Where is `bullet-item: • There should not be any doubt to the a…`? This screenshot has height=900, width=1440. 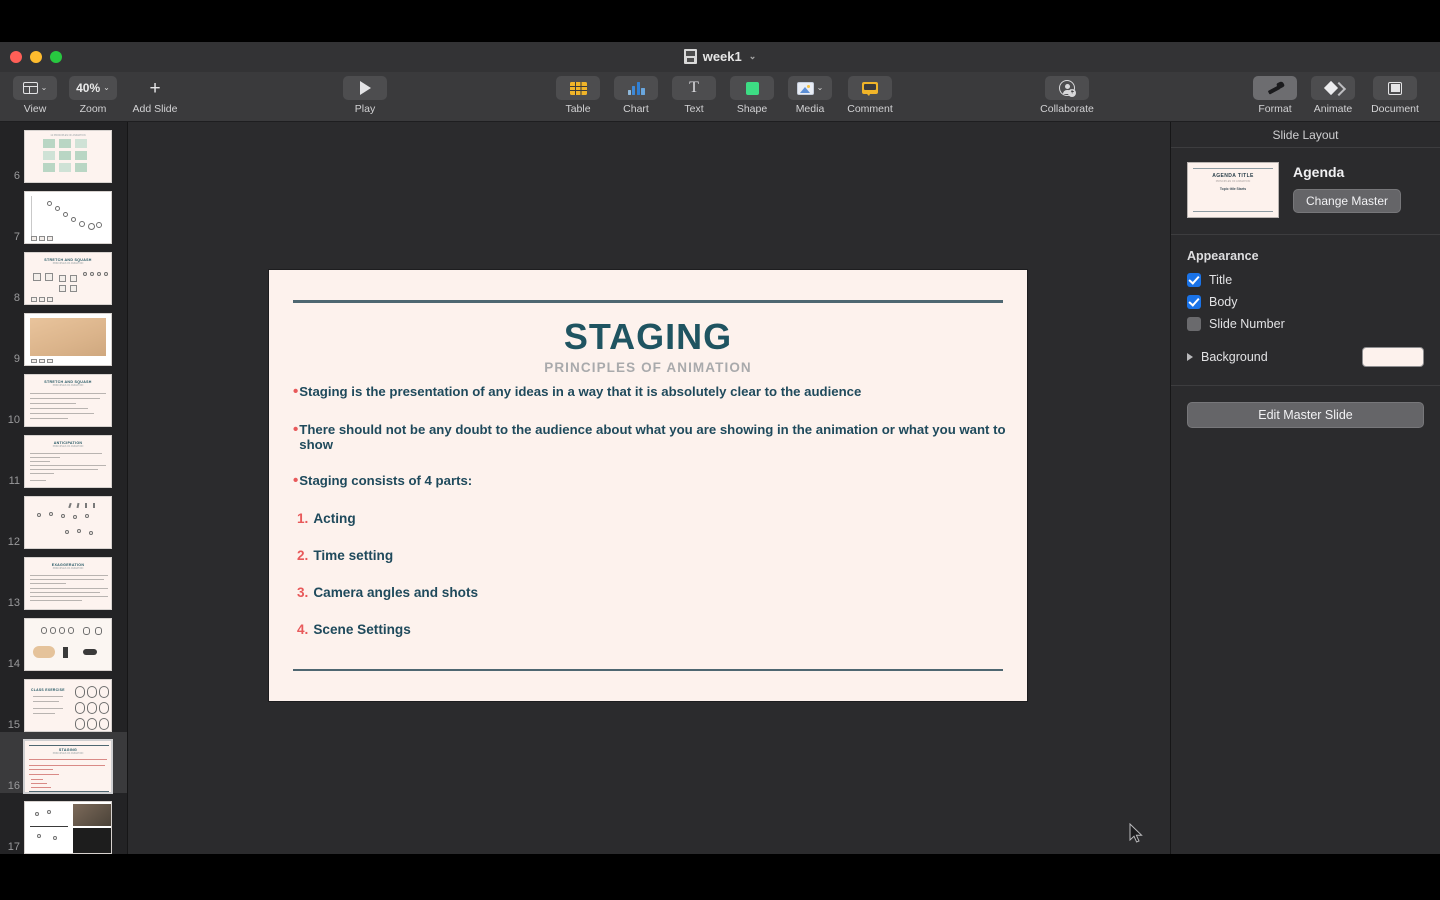
bullet-item: • There should not be any doubt to the a… is located at coordinates (650, 436).